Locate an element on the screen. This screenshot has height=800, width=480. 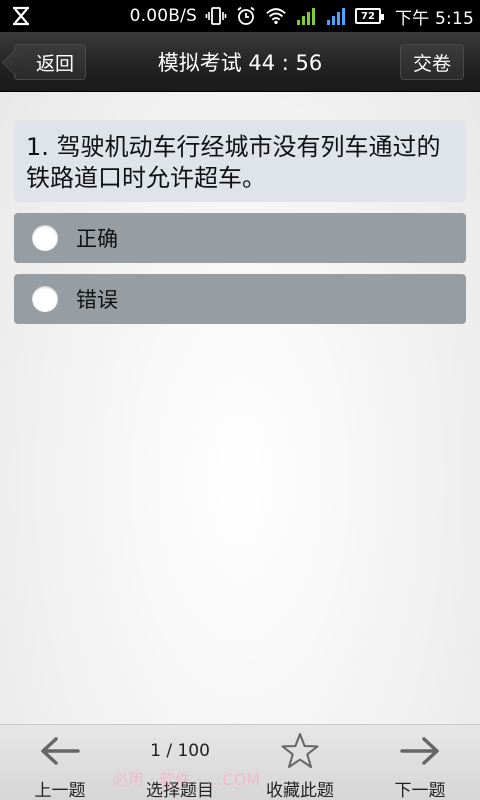
favorite-question-button: 收藏此题 is located at coordinates (300, 762).